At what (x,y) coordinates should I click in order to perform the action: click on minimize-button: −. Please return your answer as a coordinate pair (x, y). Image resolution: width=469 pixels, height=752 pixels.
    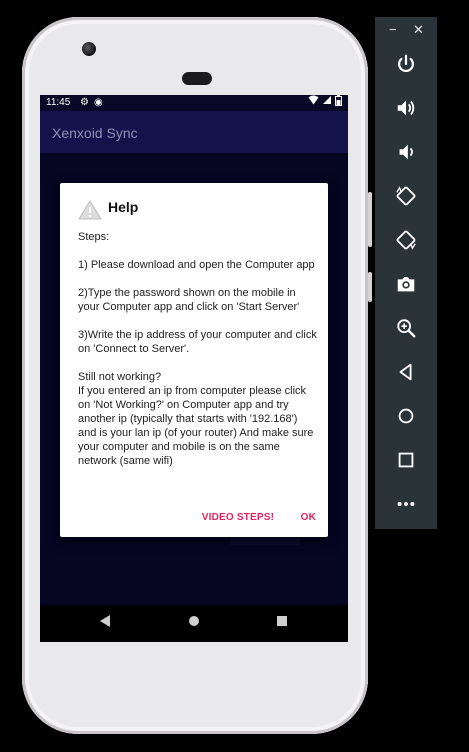
    Looking at the image, I should click on (393, 30).